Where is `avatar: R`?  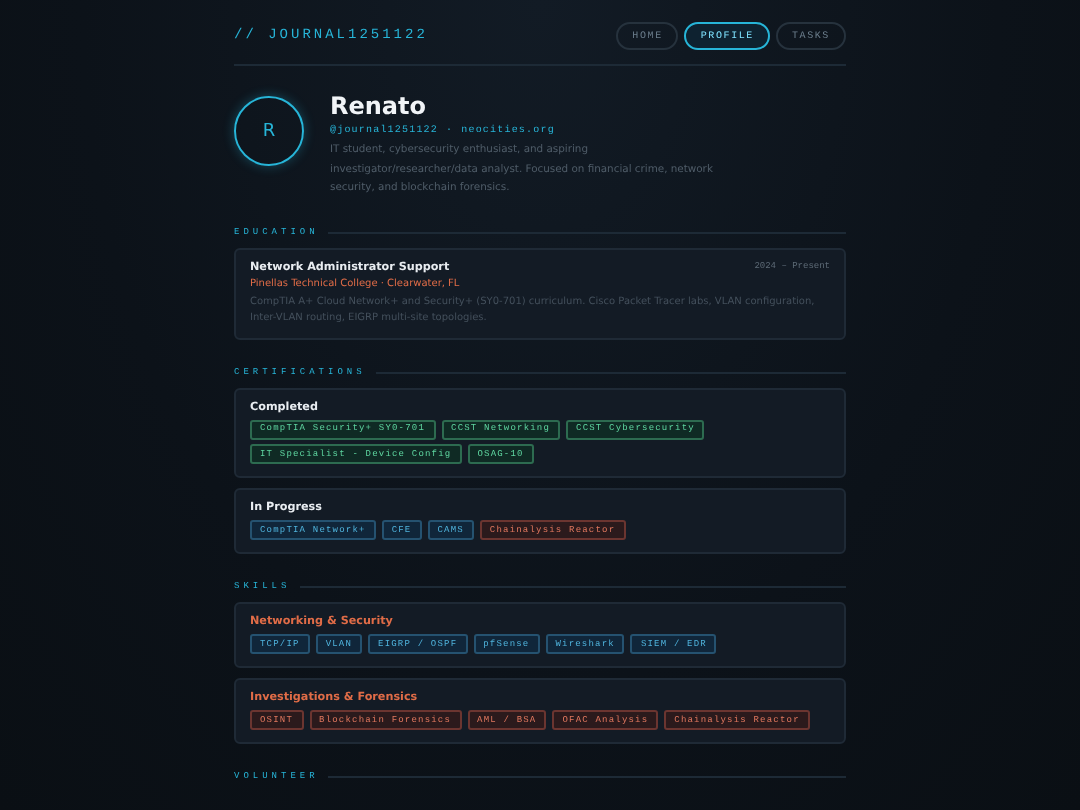
avatar: R is located at coordinates (269, 131).